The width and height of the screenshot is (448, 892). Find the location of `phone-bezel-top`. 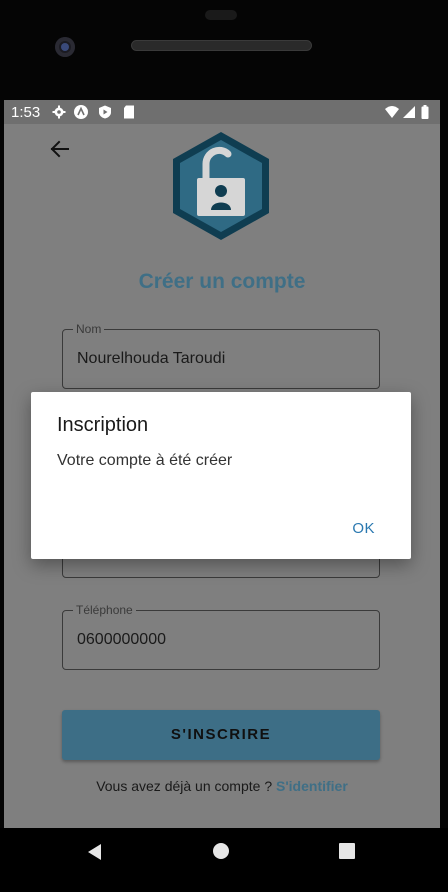

phone-bezel-top is located at coordinates (224, 50).